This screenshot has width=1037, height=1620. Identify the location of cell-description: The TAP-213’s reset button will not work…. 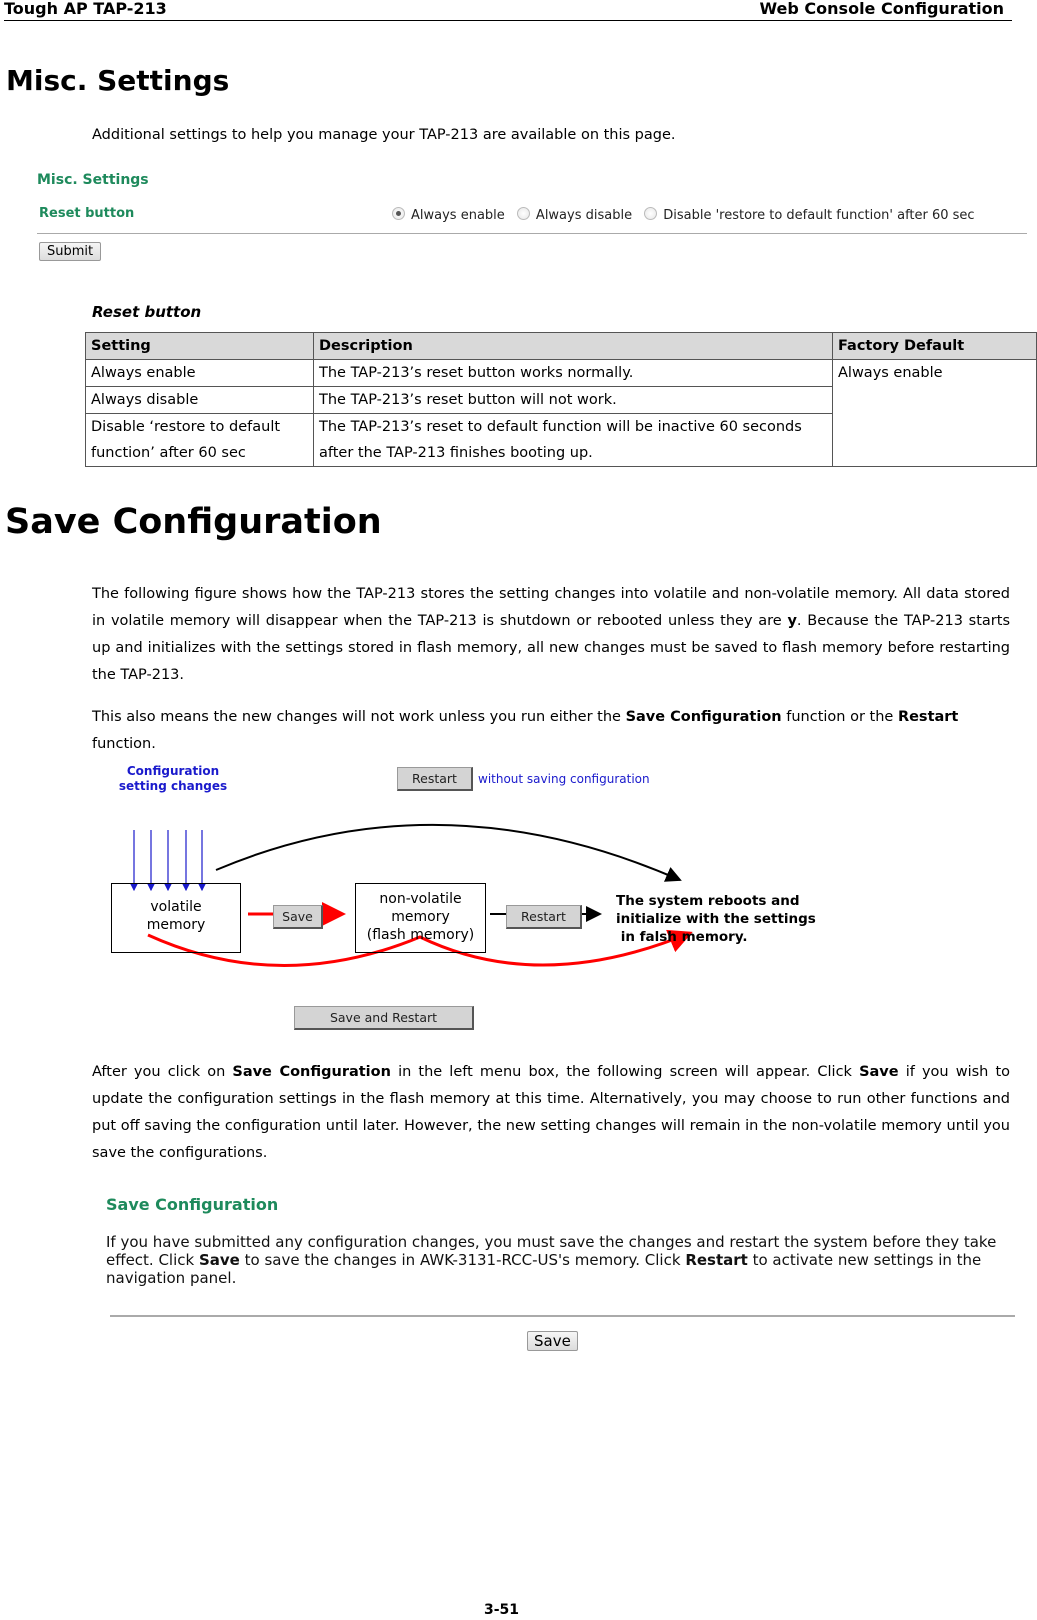
(573, 400).